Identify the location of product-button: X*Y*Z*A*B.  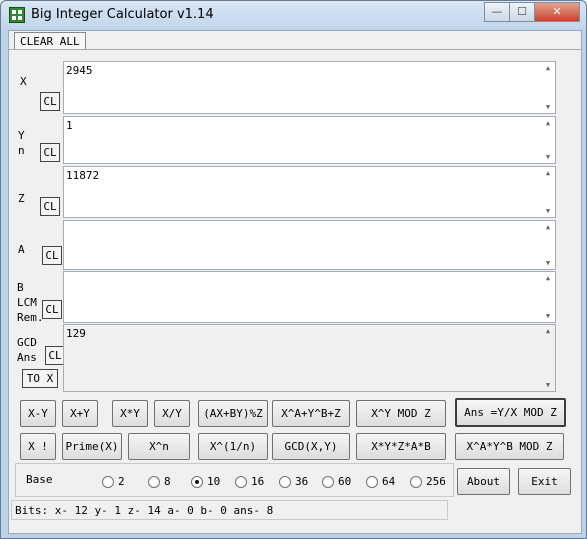
(401, 446).